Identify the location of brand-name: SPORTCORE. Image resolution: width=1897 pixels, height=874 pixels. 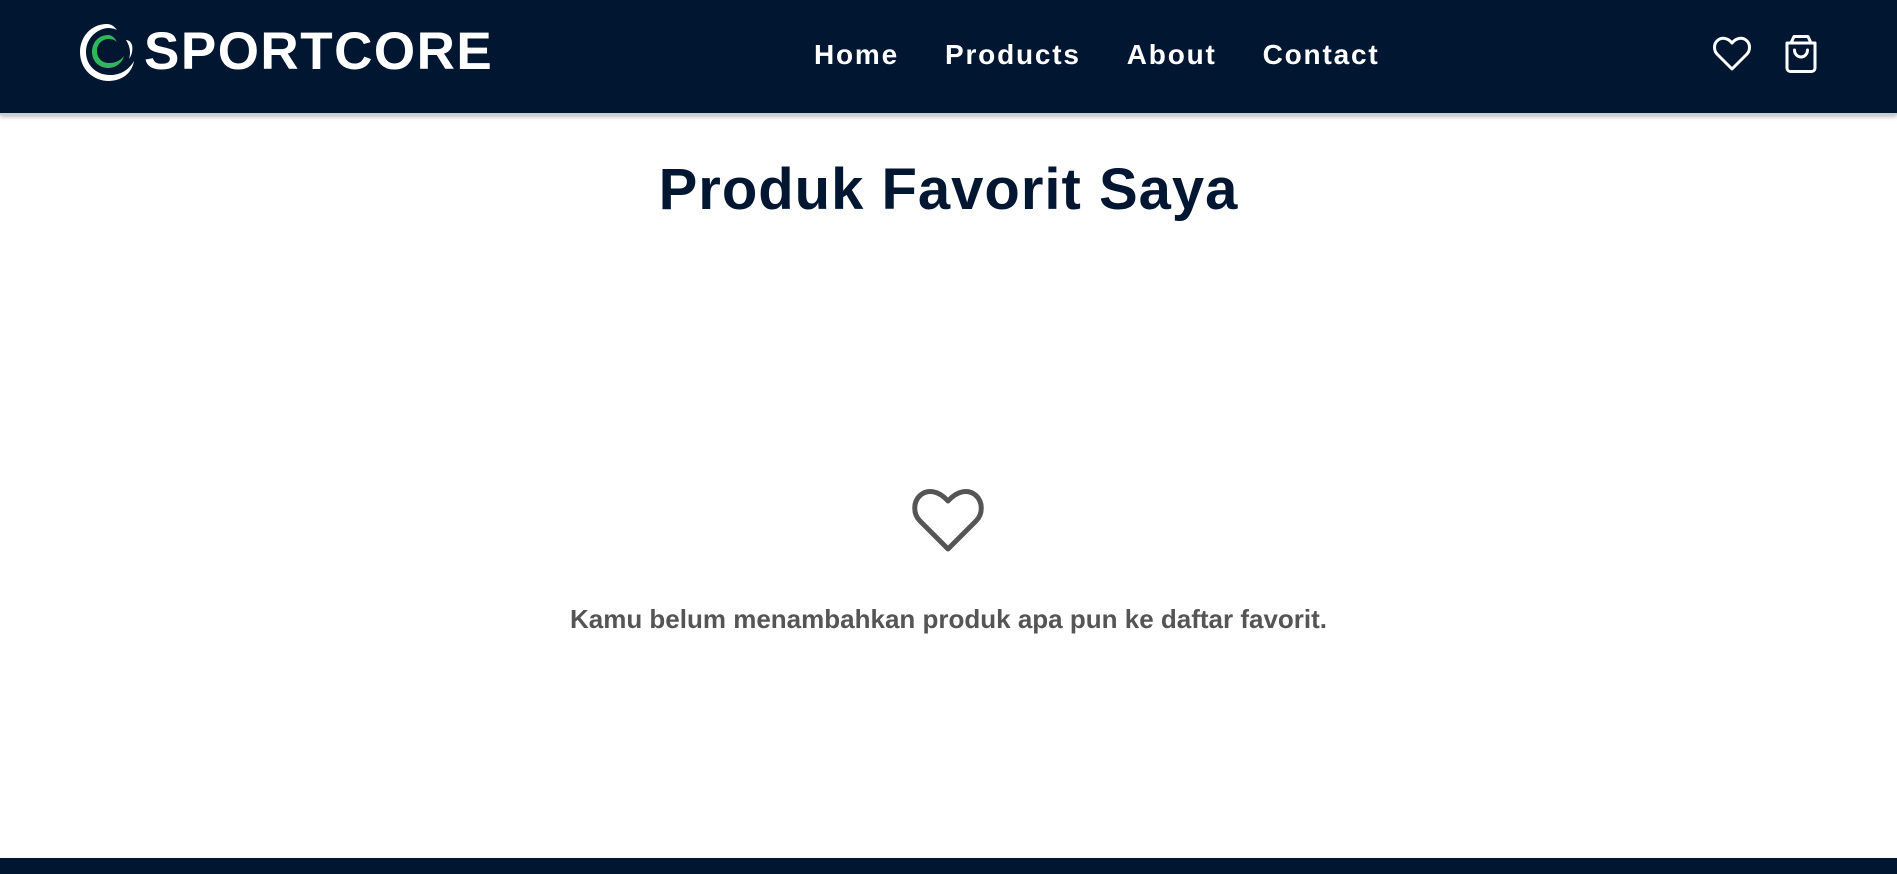
(319, 51).